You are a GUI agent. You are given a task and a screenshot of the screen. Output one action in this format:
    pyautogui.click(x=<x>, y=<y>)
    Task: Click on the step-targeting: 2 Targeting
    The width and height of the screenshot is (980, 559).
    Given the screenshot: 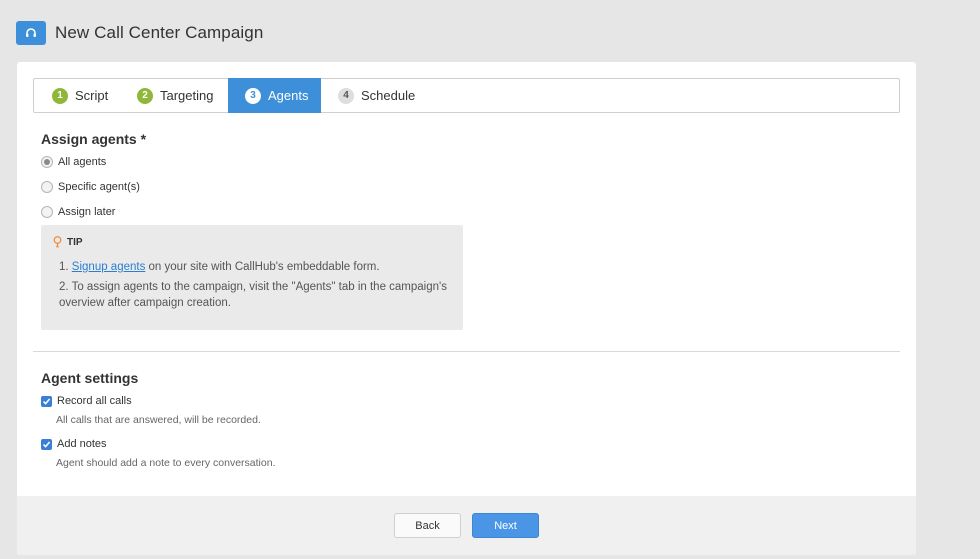 What is the action you would take?
    pyautogui.click(x=174, y=95)
    